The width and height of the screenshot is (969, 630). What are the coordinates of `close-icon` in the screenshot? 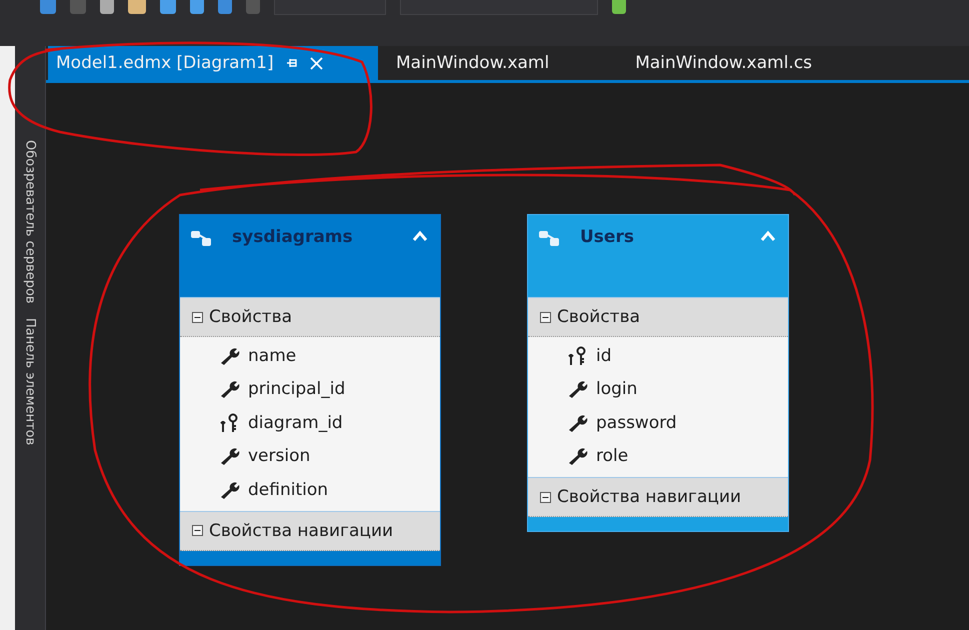 It's located at (316, 63).